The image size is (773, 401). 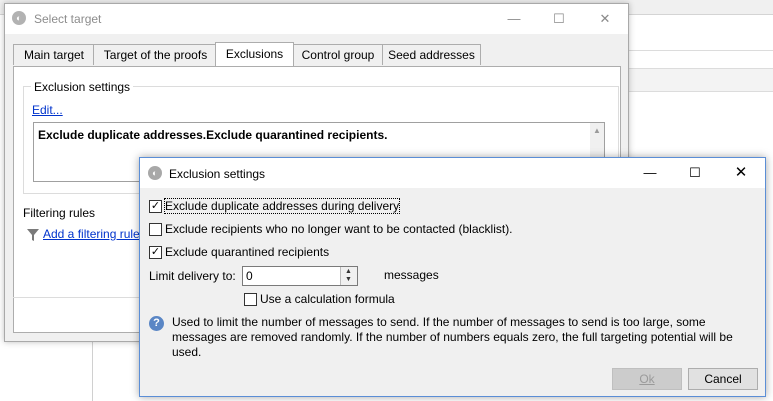 I want to click on add-filtering-rule-link: Add a filtering rule, so click(x=91, y=234).